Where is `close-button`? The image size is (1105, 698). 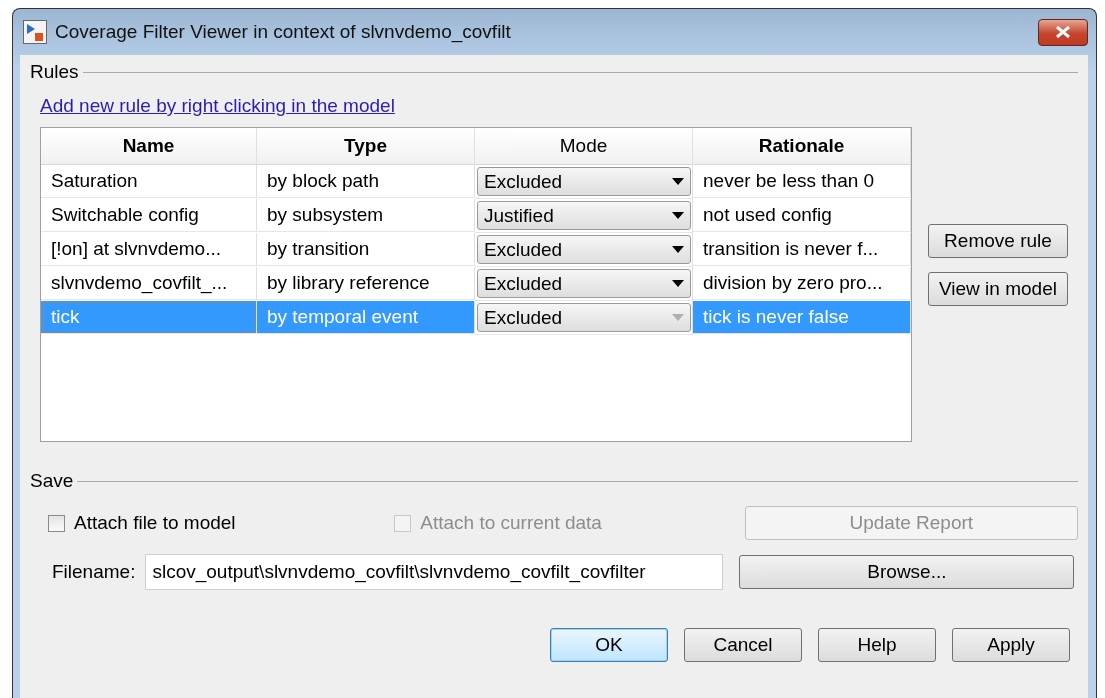
close-button is located at coordinates (1063, 32).